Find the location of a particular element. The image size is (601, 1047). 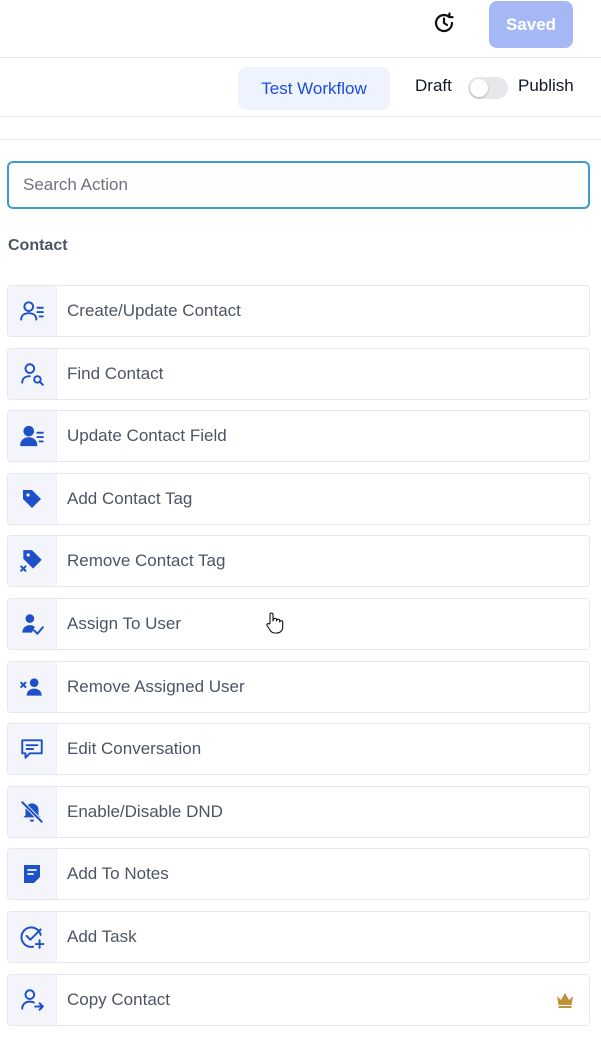

section-title-contact: Contact is located at coordinates (38, 245).